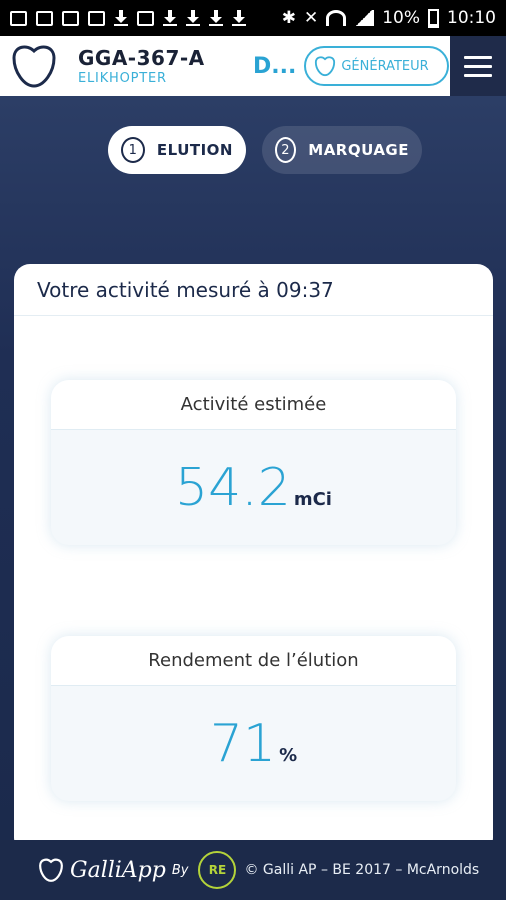 The width and height of the screenshot is (506, 900). Describe the element at coordinates (217, 870) in the screenshot. I see `partner-logo: RE` at that location.